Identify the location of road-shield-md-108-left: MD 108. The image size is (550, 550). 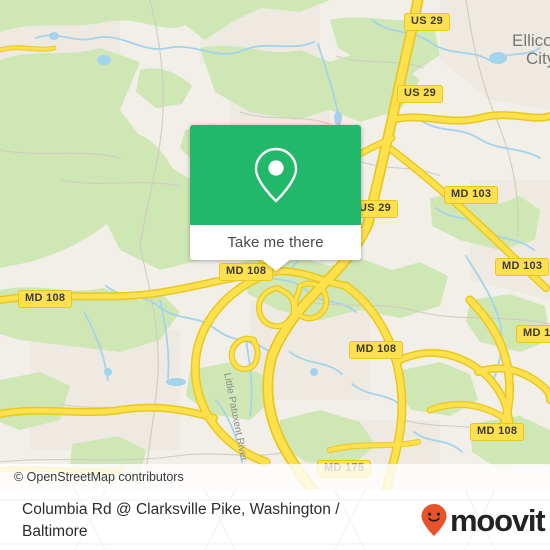
(45, 299).